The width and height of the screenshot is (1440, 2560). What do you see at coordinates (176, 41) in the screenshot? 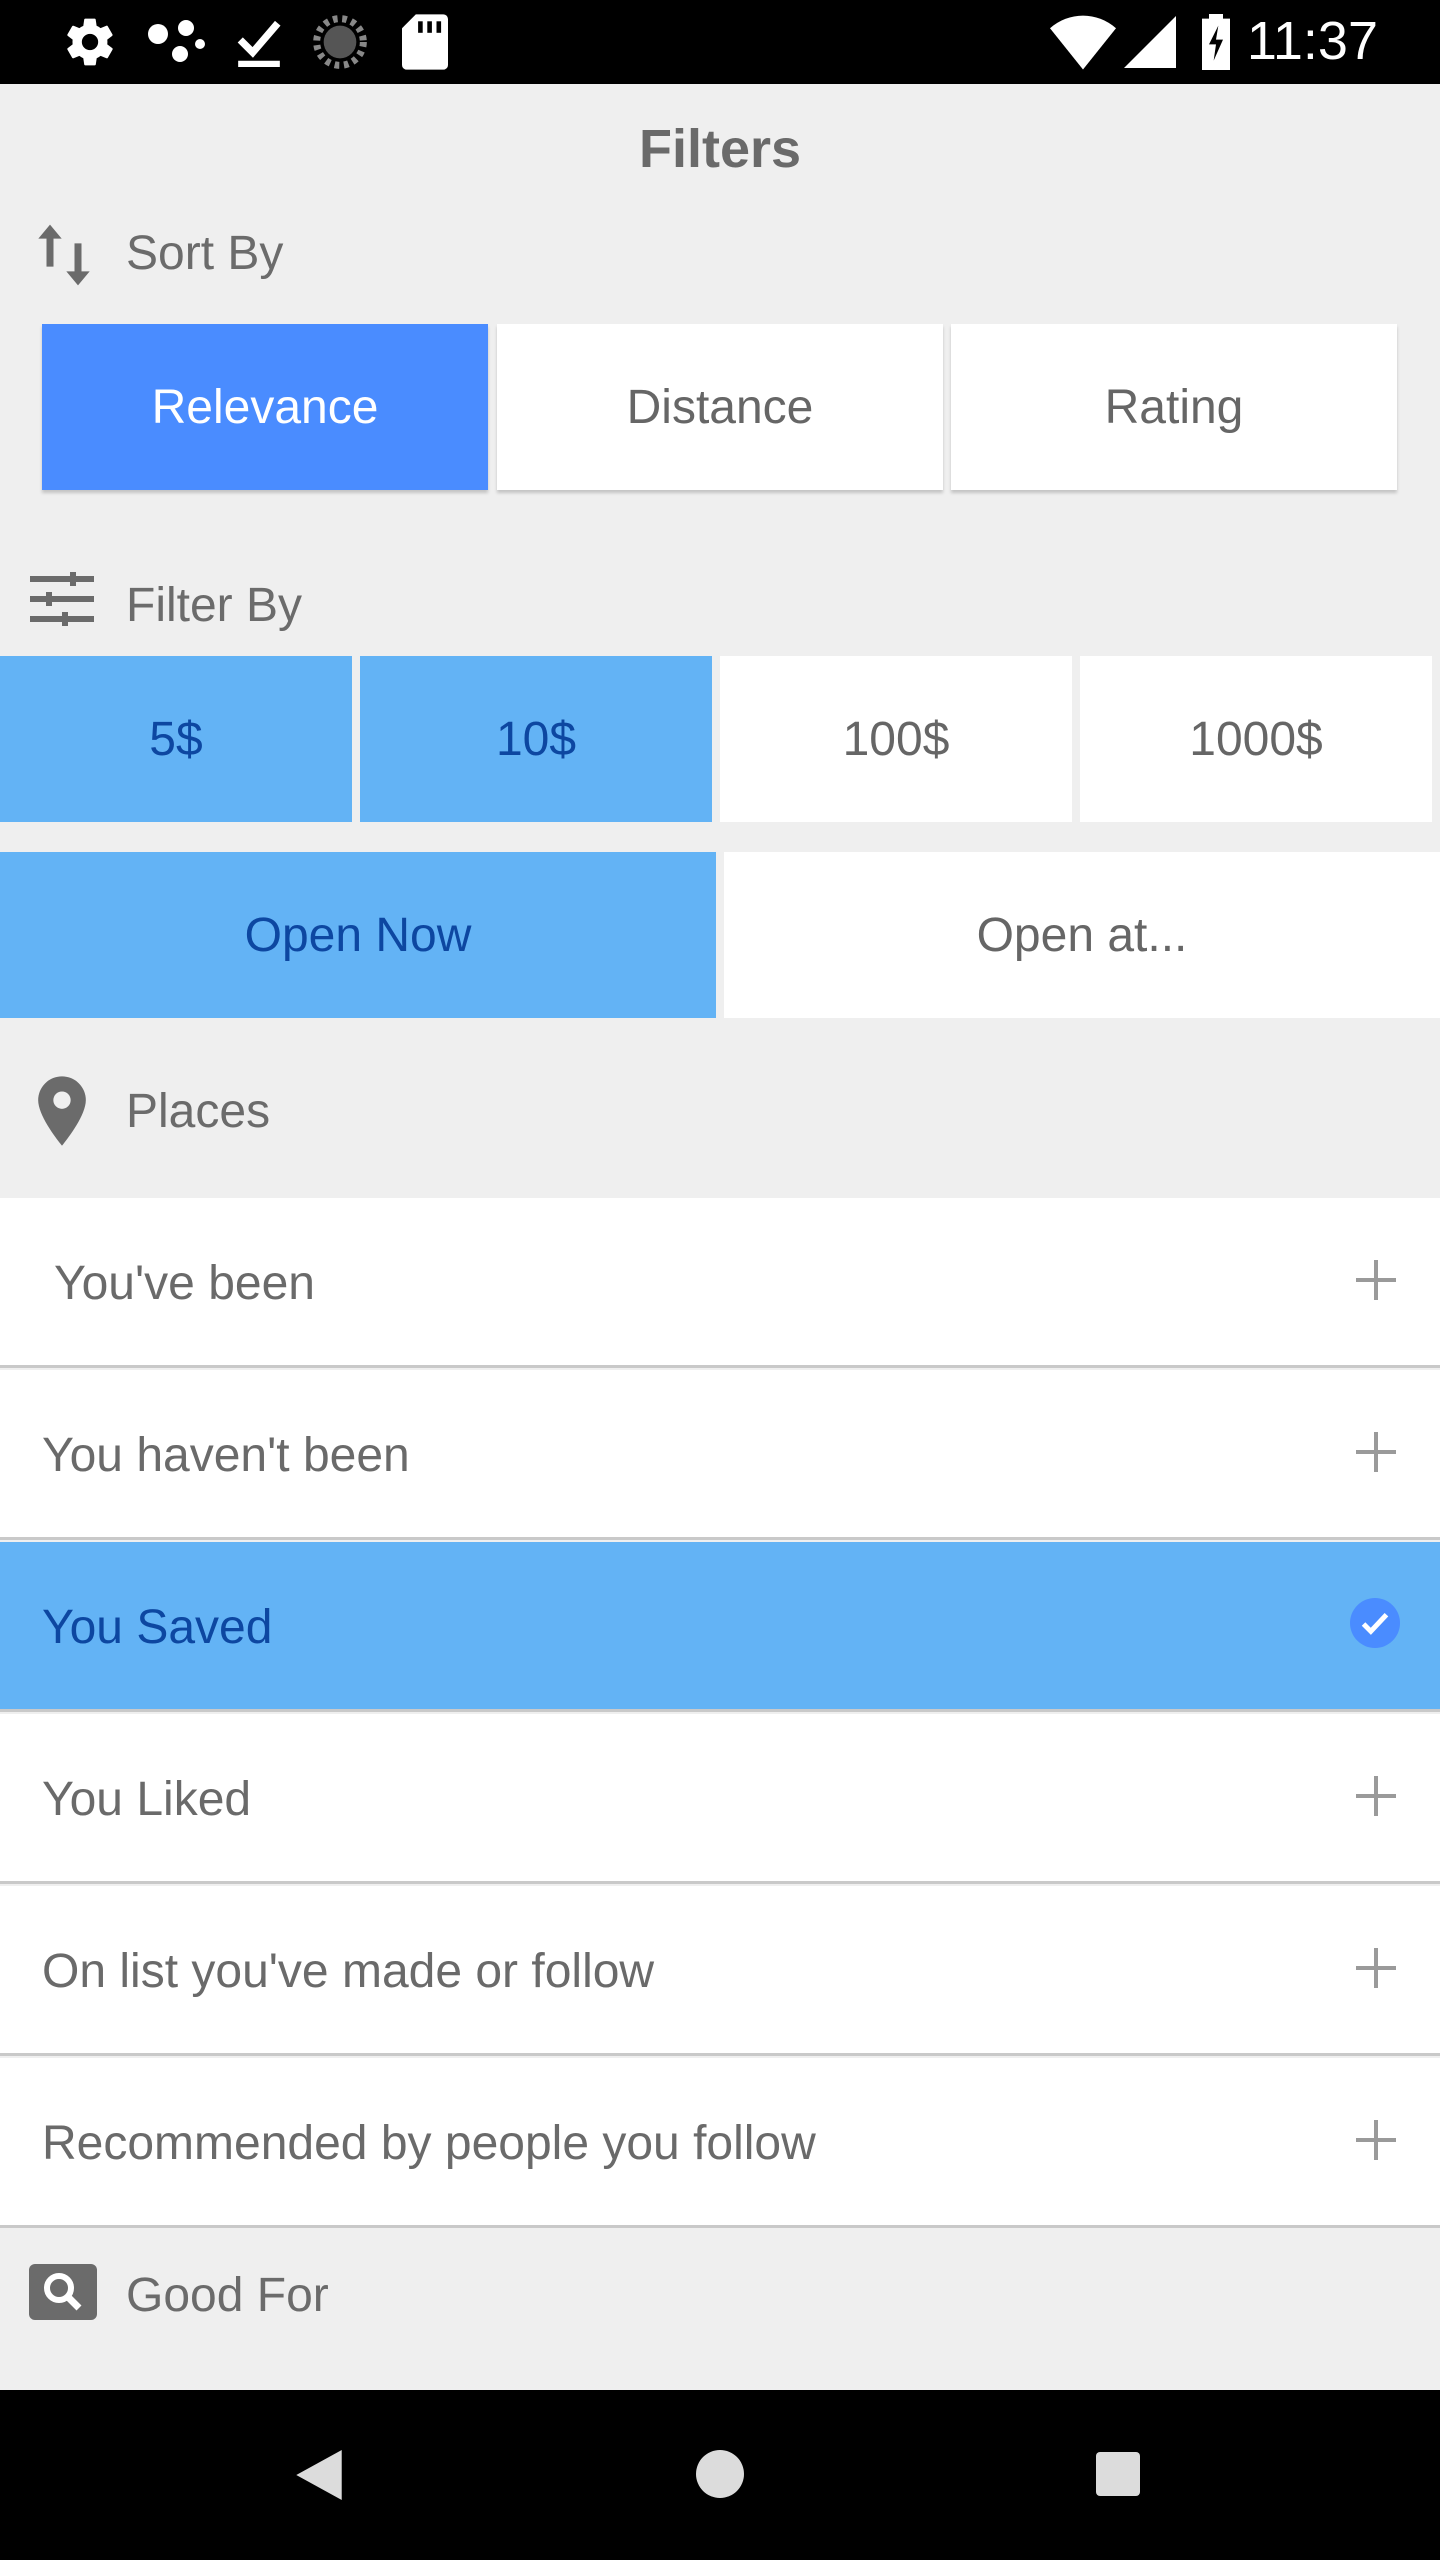
I see `nearby-icon` at bounding box center [176, 41].